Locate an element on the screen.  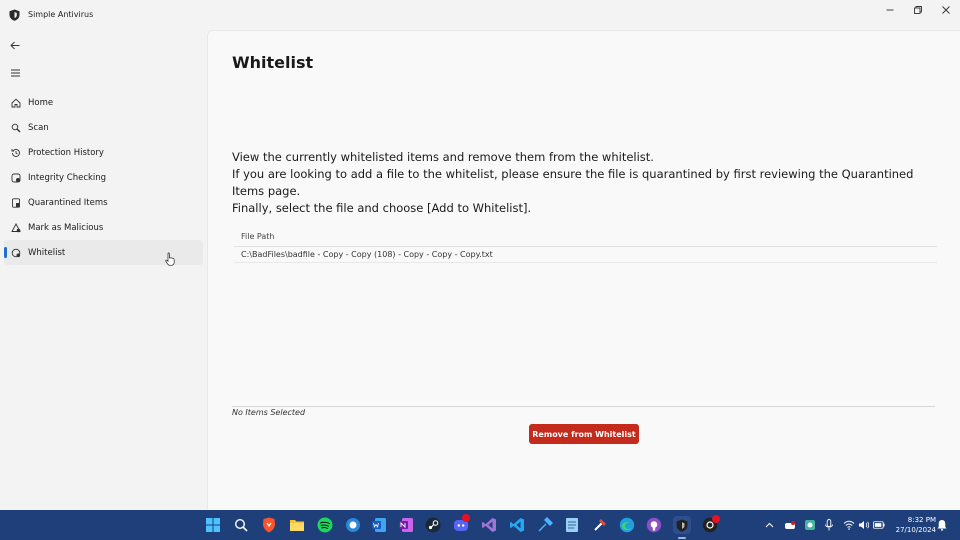
sidebar-item-quarantined-items: Quarantined Items is located at coordinates (103, 202).